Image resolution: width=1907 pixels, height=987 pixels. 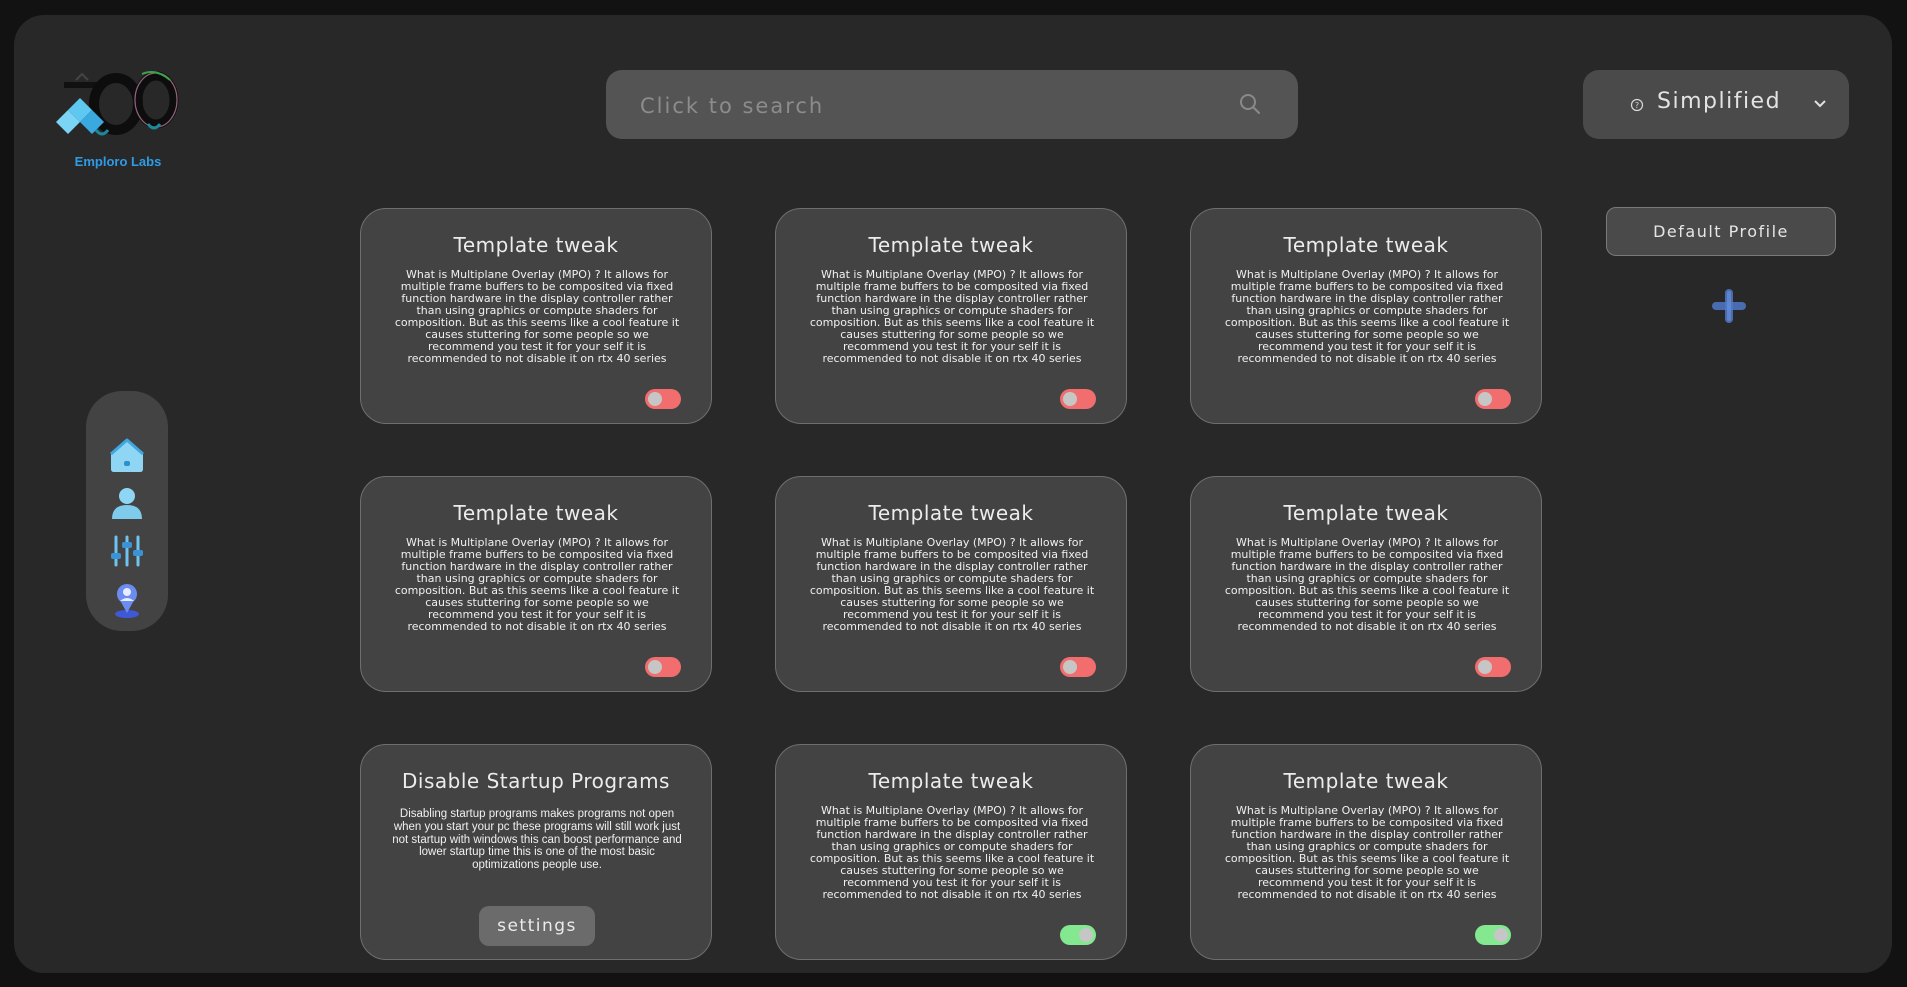 I want to click on mode-selected-value: Simplified, so click(x=1719, y=101).